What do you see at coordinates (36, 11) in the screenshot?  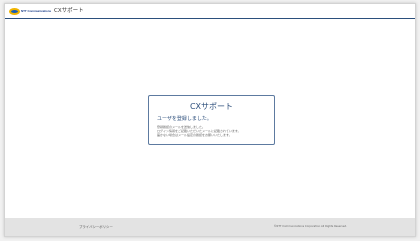 I see `logo-text: NTT Communications` at bounding box center [36, 11].